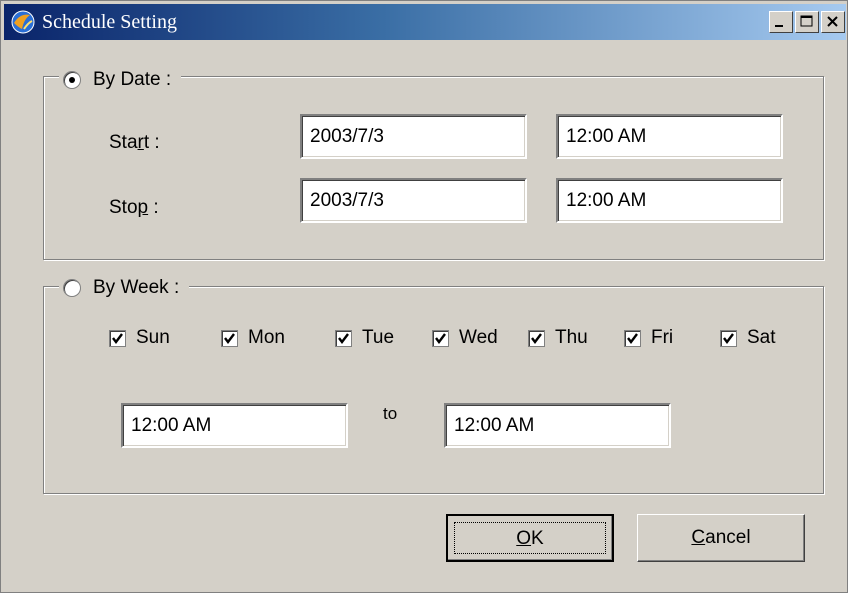 Image resolution: width=850 pixels, height=595 pixels. I want to click on day-label: Sat, so click(761, 337).